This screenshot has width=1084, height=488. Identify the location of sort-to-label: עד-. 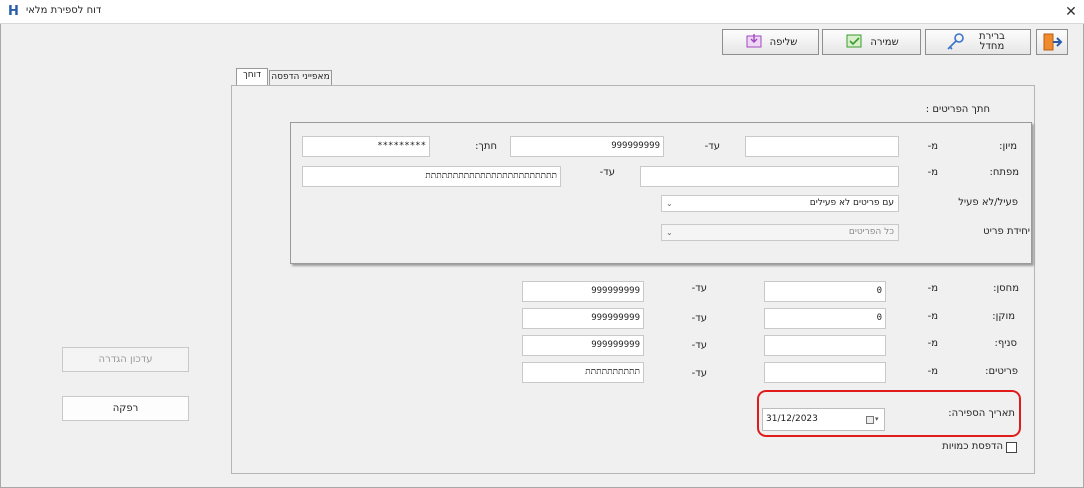
(712, 146).